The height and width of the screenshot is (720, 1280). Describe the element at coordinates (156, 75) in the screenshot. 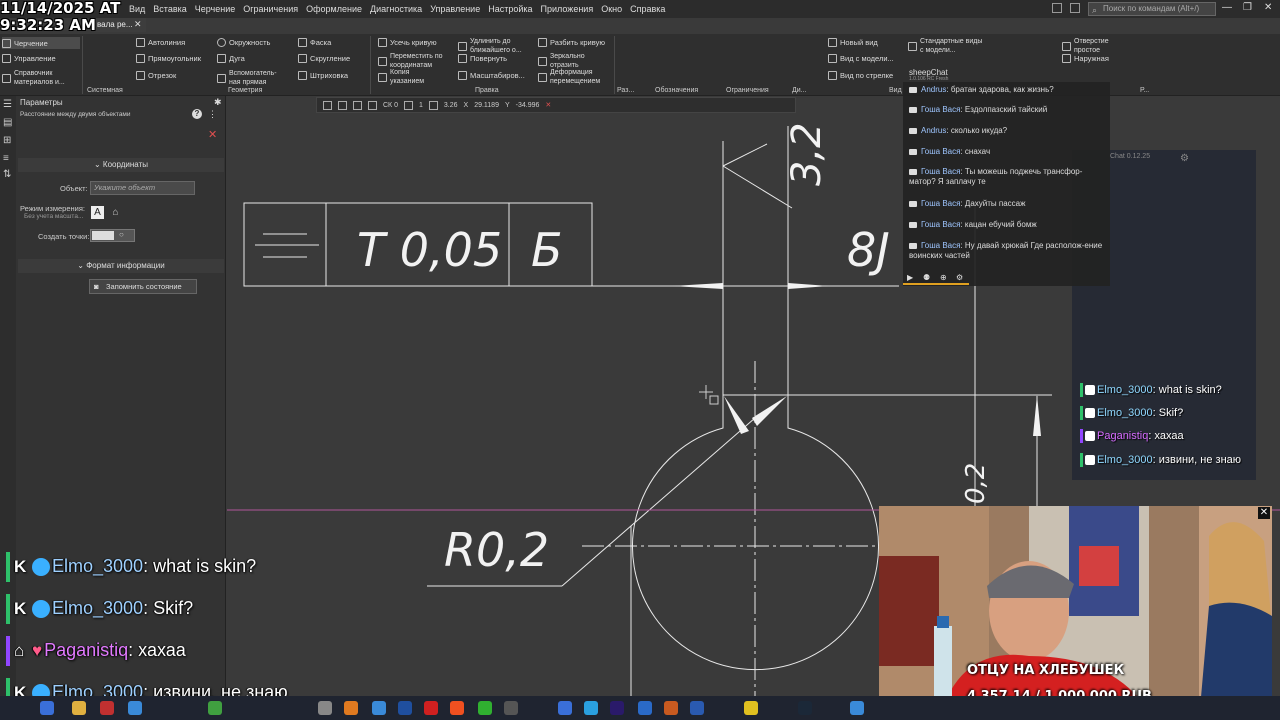

I see `segment-button: Отрезок` at that location.